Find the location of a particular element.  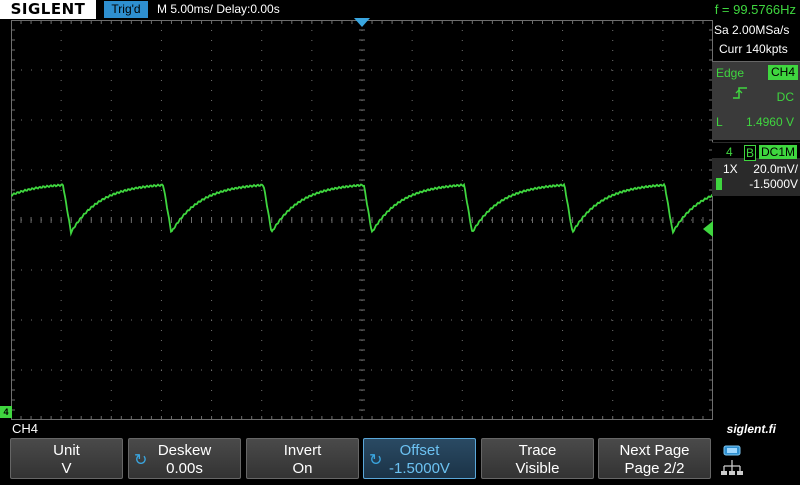

next-page-softkey: Next Page Page 2/2 is located at coordinates (654, 458).